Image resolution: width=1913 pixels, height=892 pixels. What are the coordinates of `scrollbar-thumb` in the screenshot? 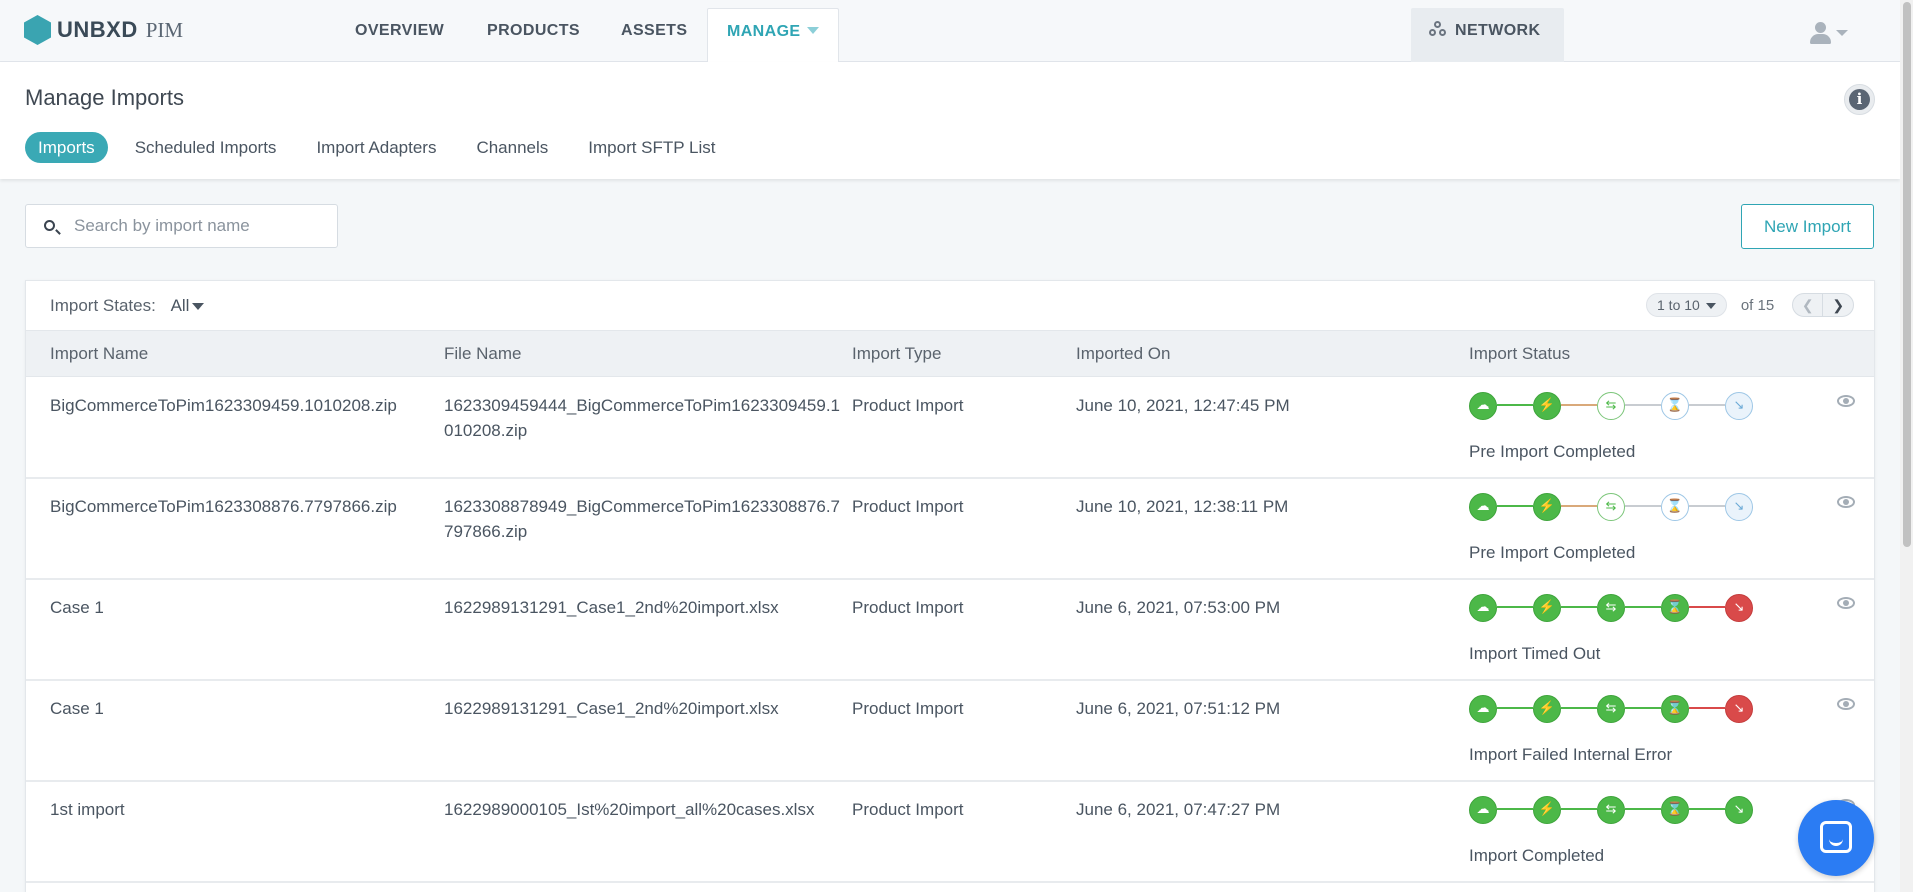 It's located at (1907, 274).